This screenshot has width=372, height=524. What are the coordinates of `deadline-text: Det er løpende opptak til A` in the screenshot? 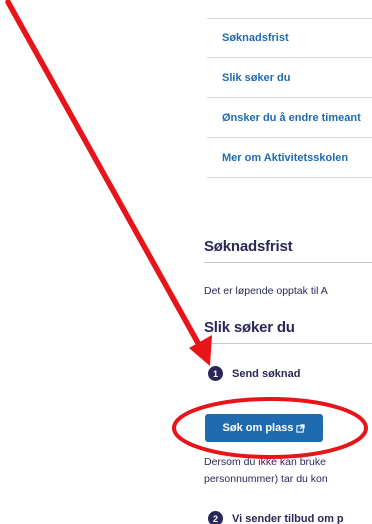 It's located at (266, 291).